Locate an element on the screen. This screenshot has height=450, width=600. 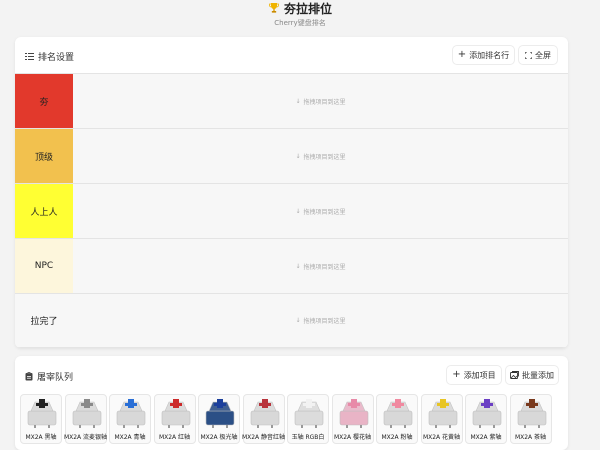
trophy-icon is located at coordinates (274, 8).